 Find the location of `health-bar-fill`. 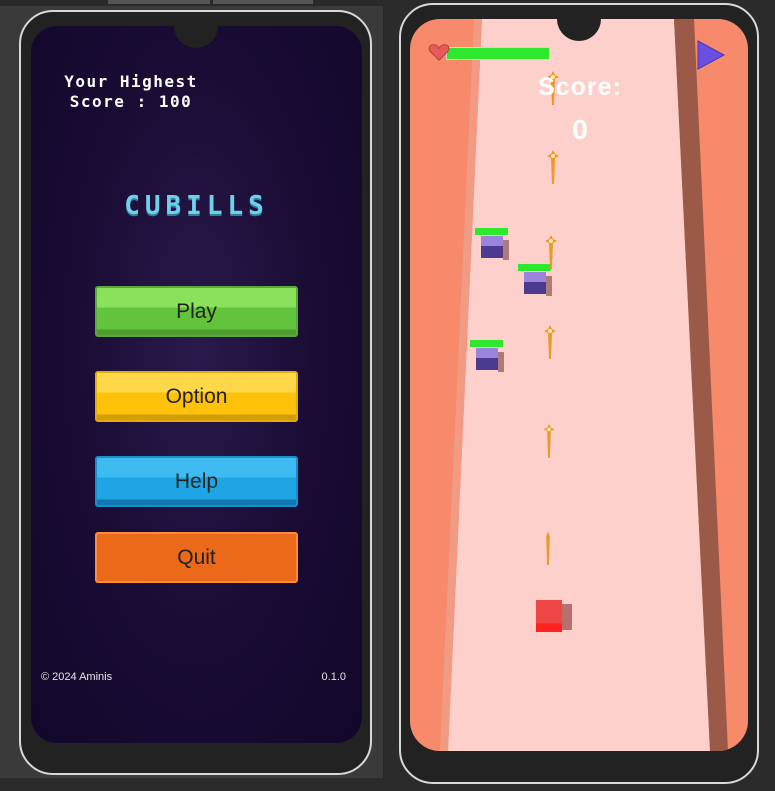

health-bar-fill is located at coordinates (498, 53).